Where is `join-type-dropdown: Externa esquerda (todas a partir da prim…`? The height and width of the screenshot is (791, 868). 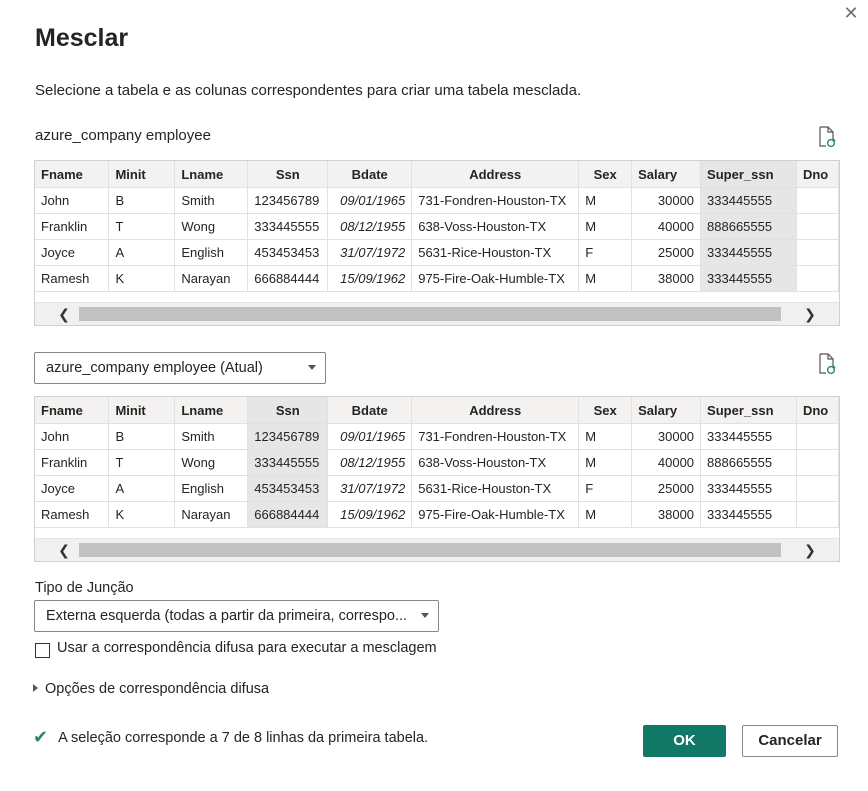 join-type-dropdown: Externa esquerda (todas a partir da prim… is located at coordinates (236, 616).